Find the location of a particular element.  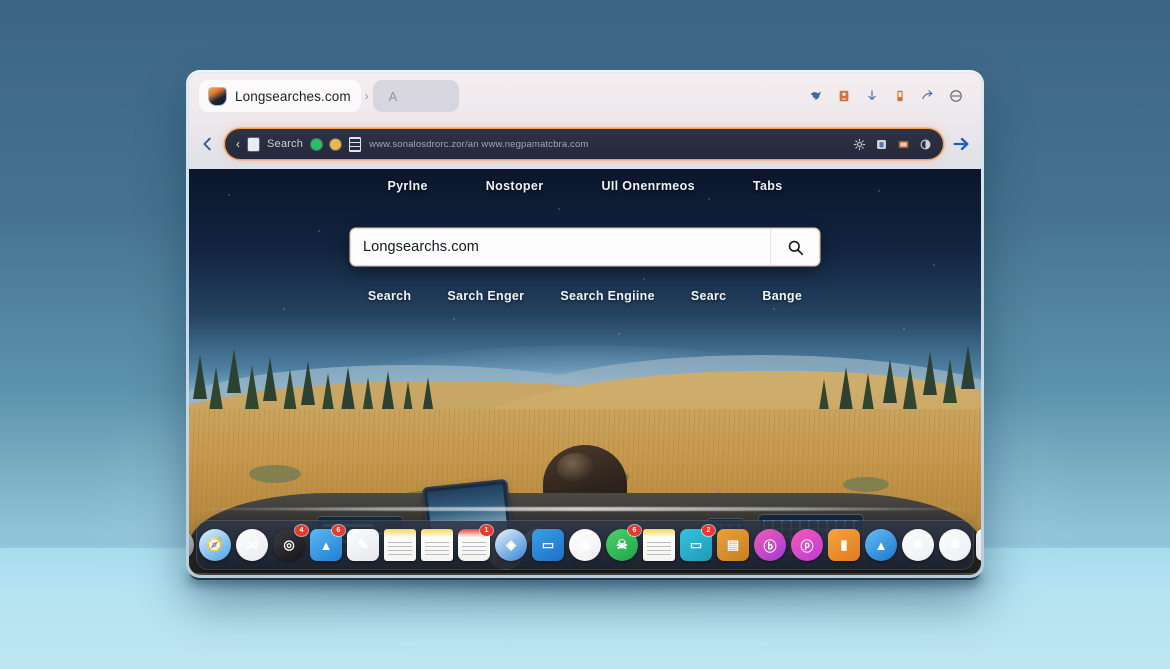

dock-item-pinterest-app: ⓟ is located at coordinates (807, 545).